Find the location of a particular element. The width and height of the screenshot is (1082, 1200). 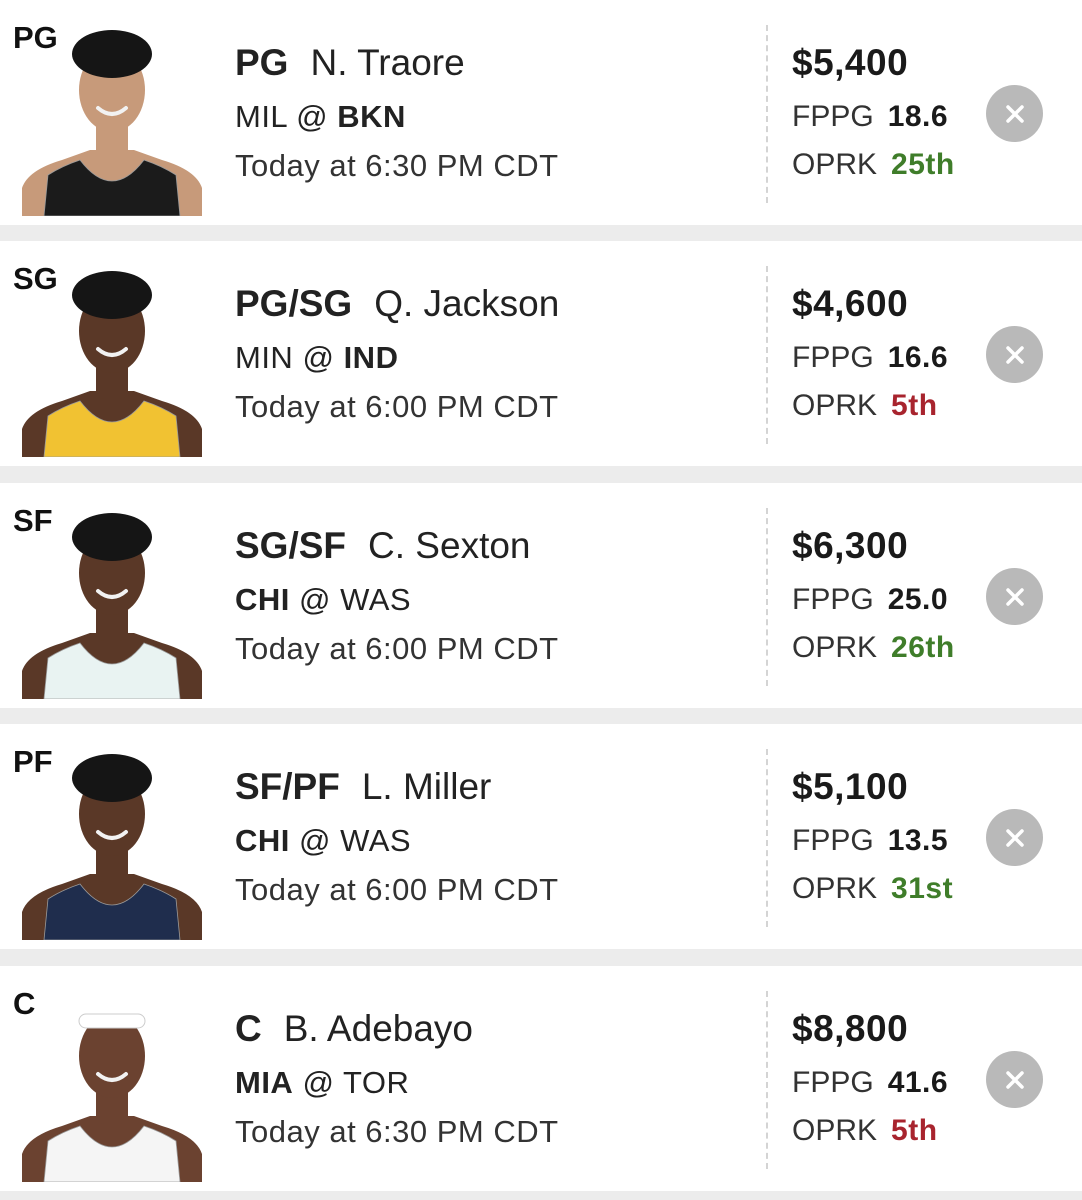

fppg-value: 18.6 is located at coordinates (918, 116).